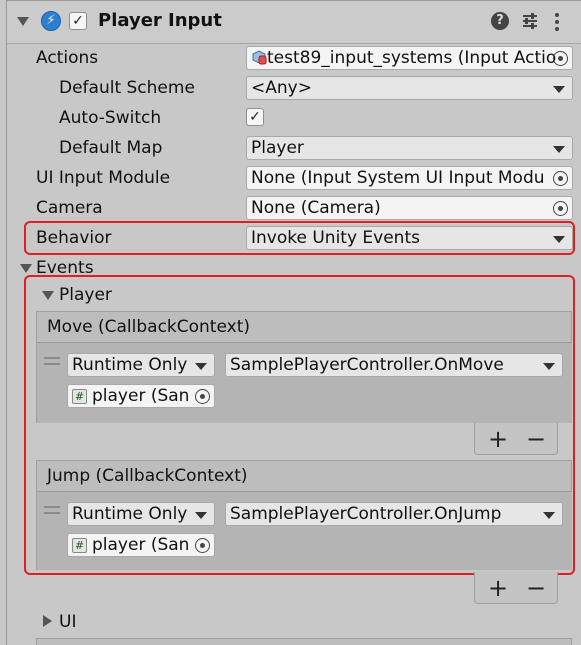 This screenshot has width=581, height=645. What do you see at coordinates (148, 327) in the screenshot?
I see `move-event-title: Move (CallbackContext)` at bounding box center [148, 327].